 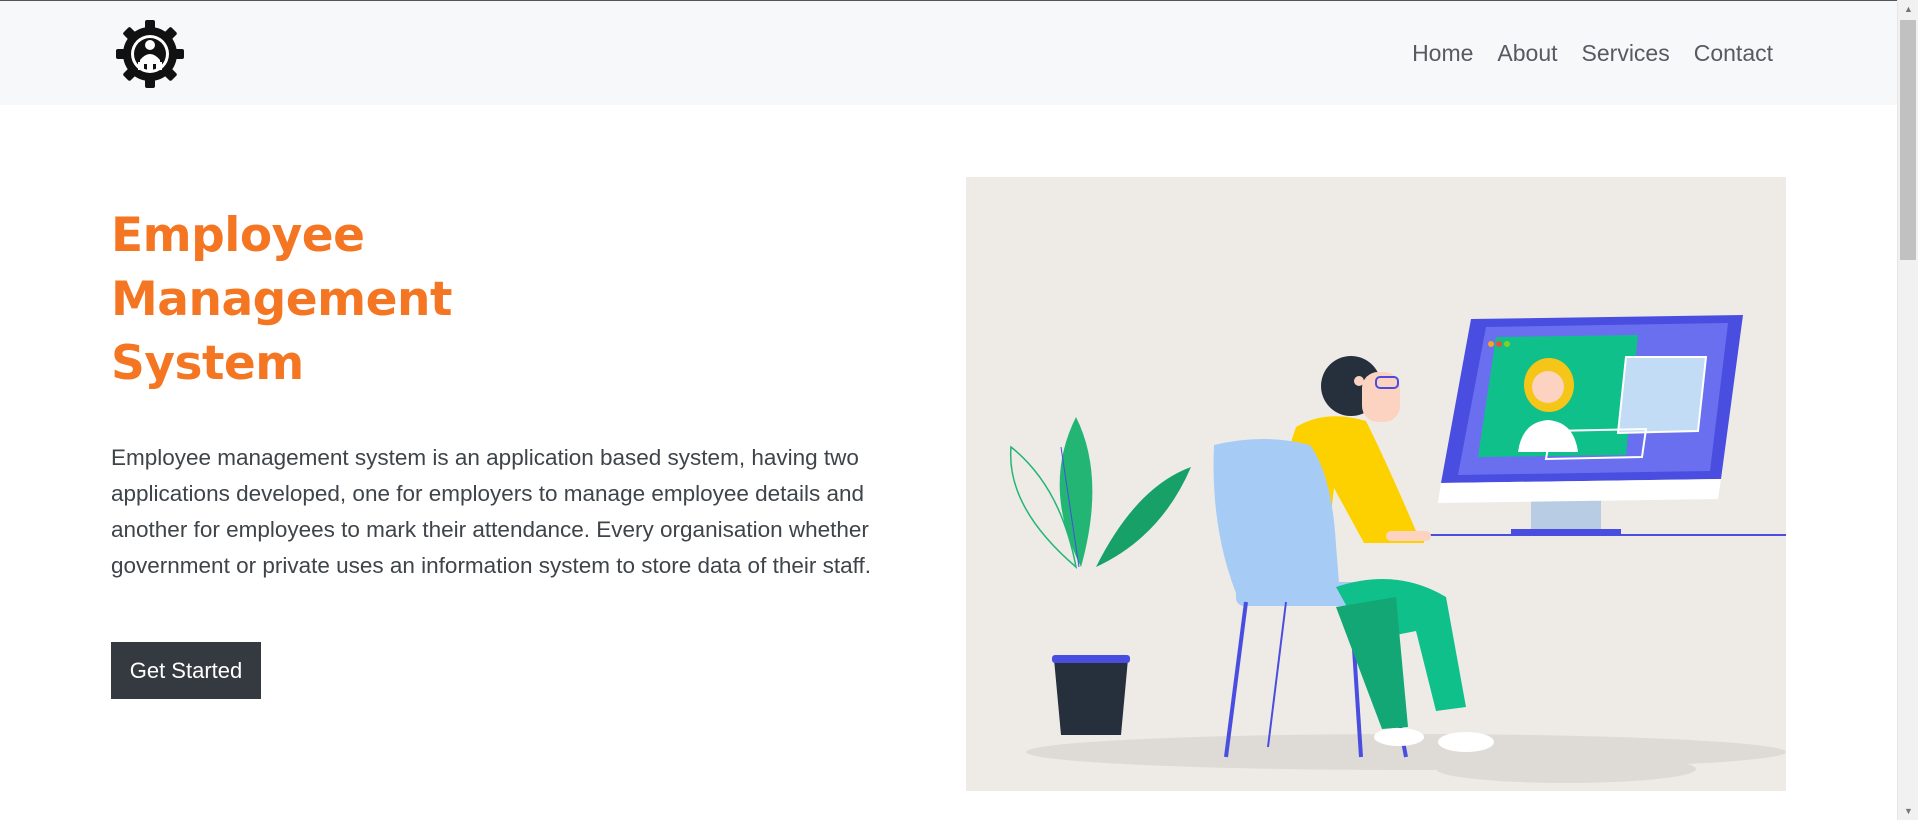 I want to click on hero-title: Employee Management System, so click(x=361, y=300).